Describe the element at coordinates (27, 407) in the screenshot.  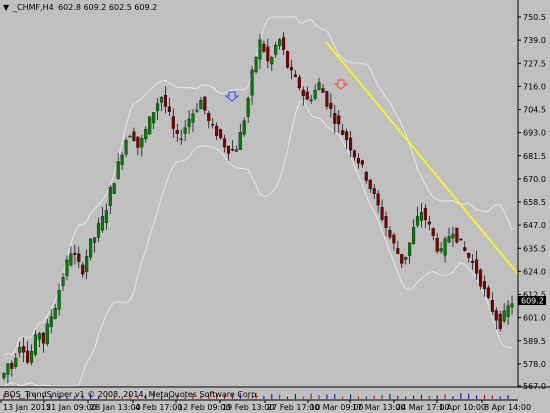
I see `time-label: 13 Jan 2015` at that location.